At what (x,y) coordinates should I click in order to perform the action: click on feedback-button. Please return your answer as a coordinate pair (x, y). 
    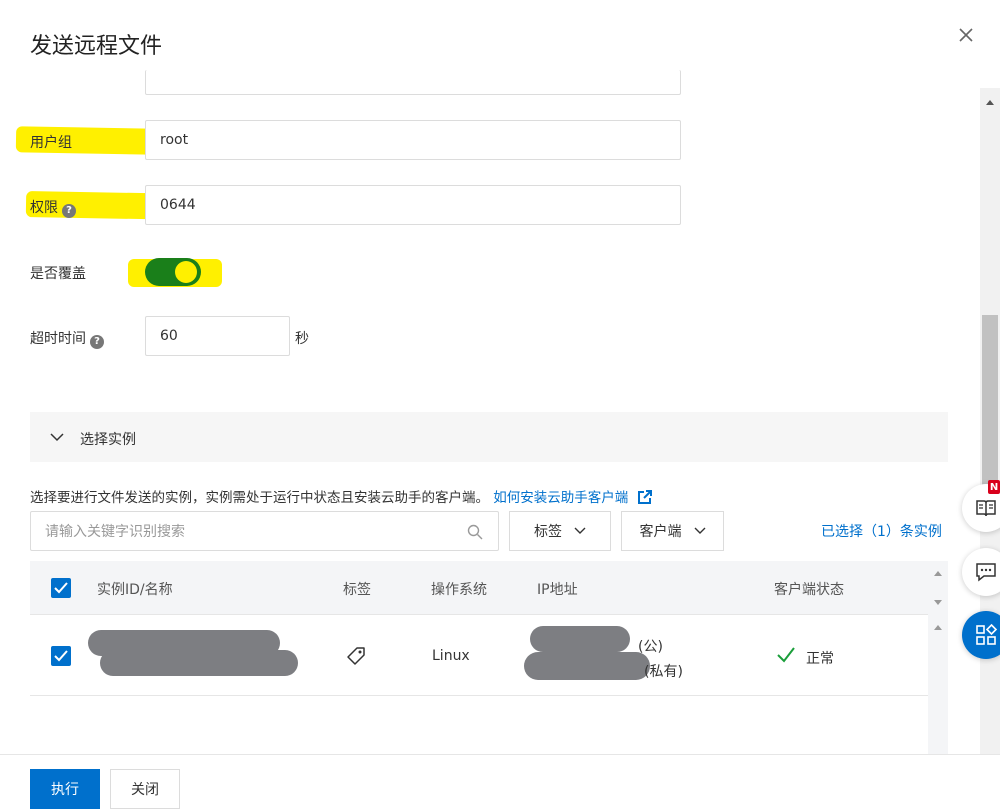
    Looking at the image, I should click on (981, 572).